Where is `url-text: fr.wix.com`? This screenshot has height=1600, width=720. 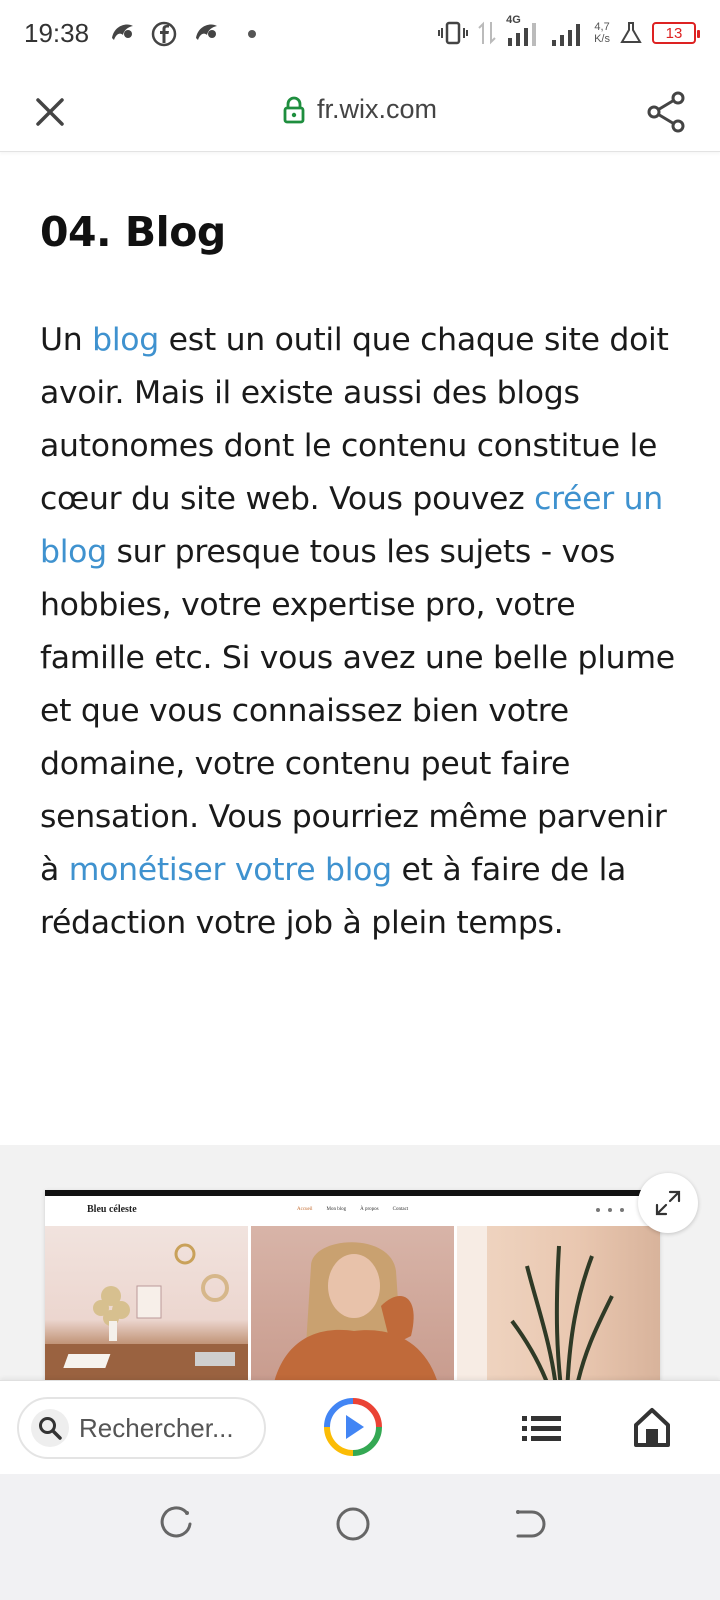 url-text: fr.wix.com is located at coordinates (376, 109).